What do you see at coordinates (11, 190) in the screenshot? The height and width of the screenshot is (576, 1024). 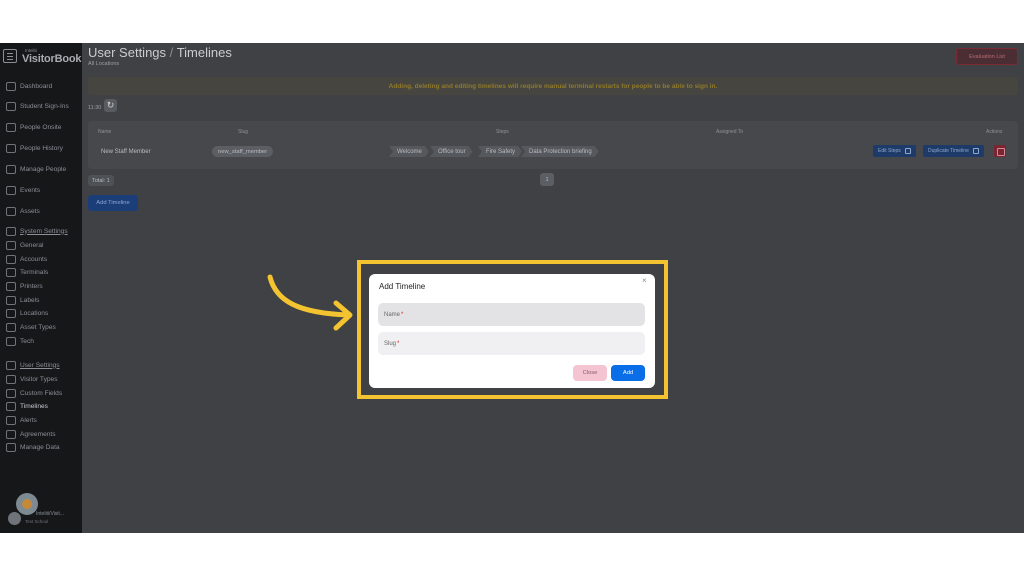 I see `calendar-icon` at bounding box center [11, 190].